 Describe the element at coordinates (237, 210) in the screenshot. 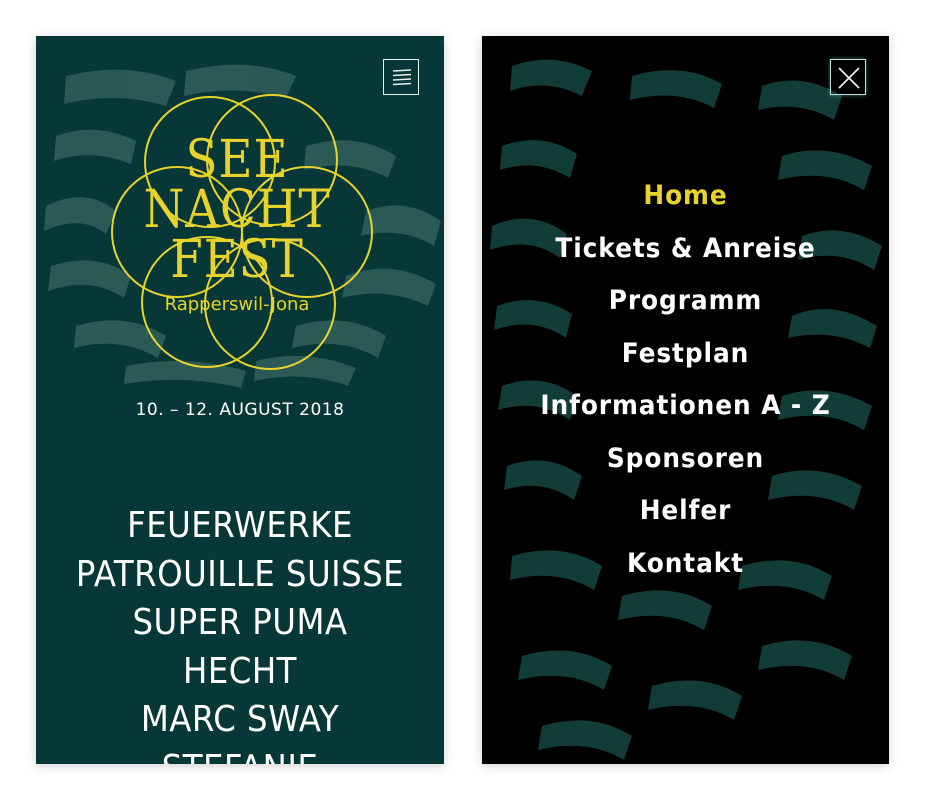

I see `logo-word-nacht: NACHT` at that location.